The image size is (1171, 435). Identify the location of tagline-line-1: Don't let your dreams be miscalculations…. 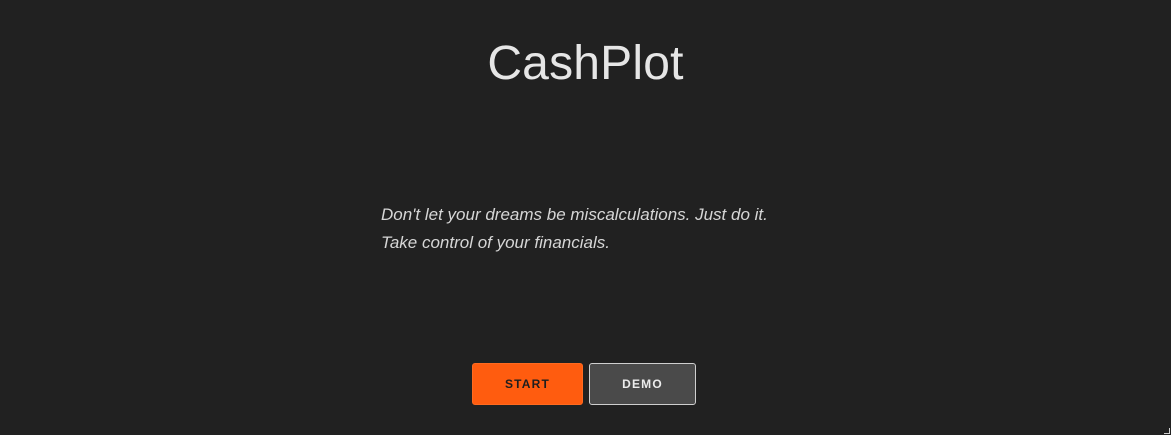
(574, 214).